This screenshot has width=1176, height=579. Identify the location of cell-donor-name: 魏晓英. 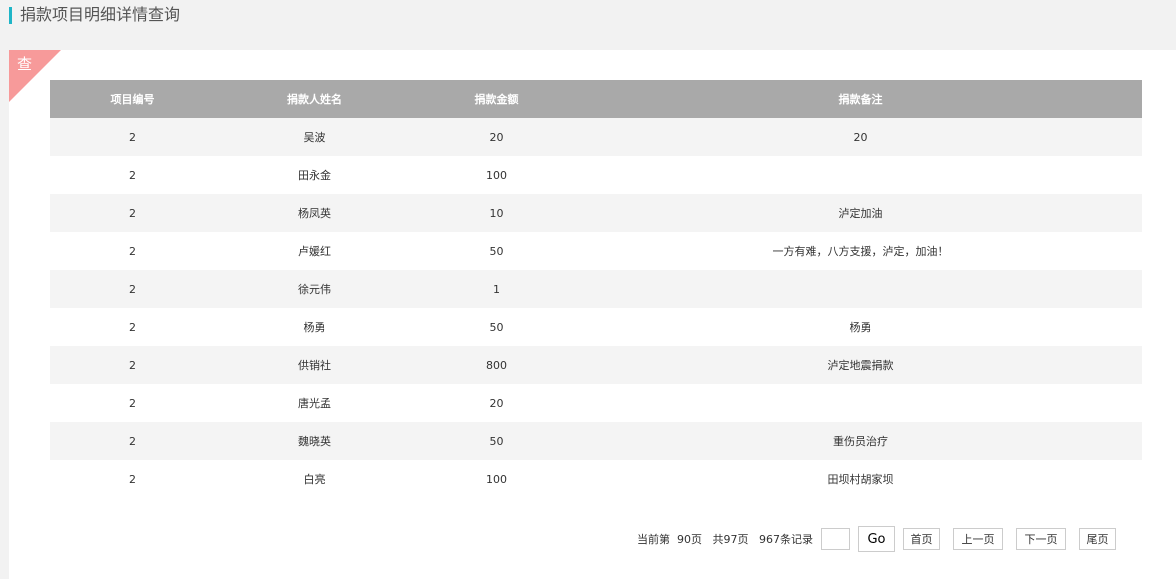
(314, 441).